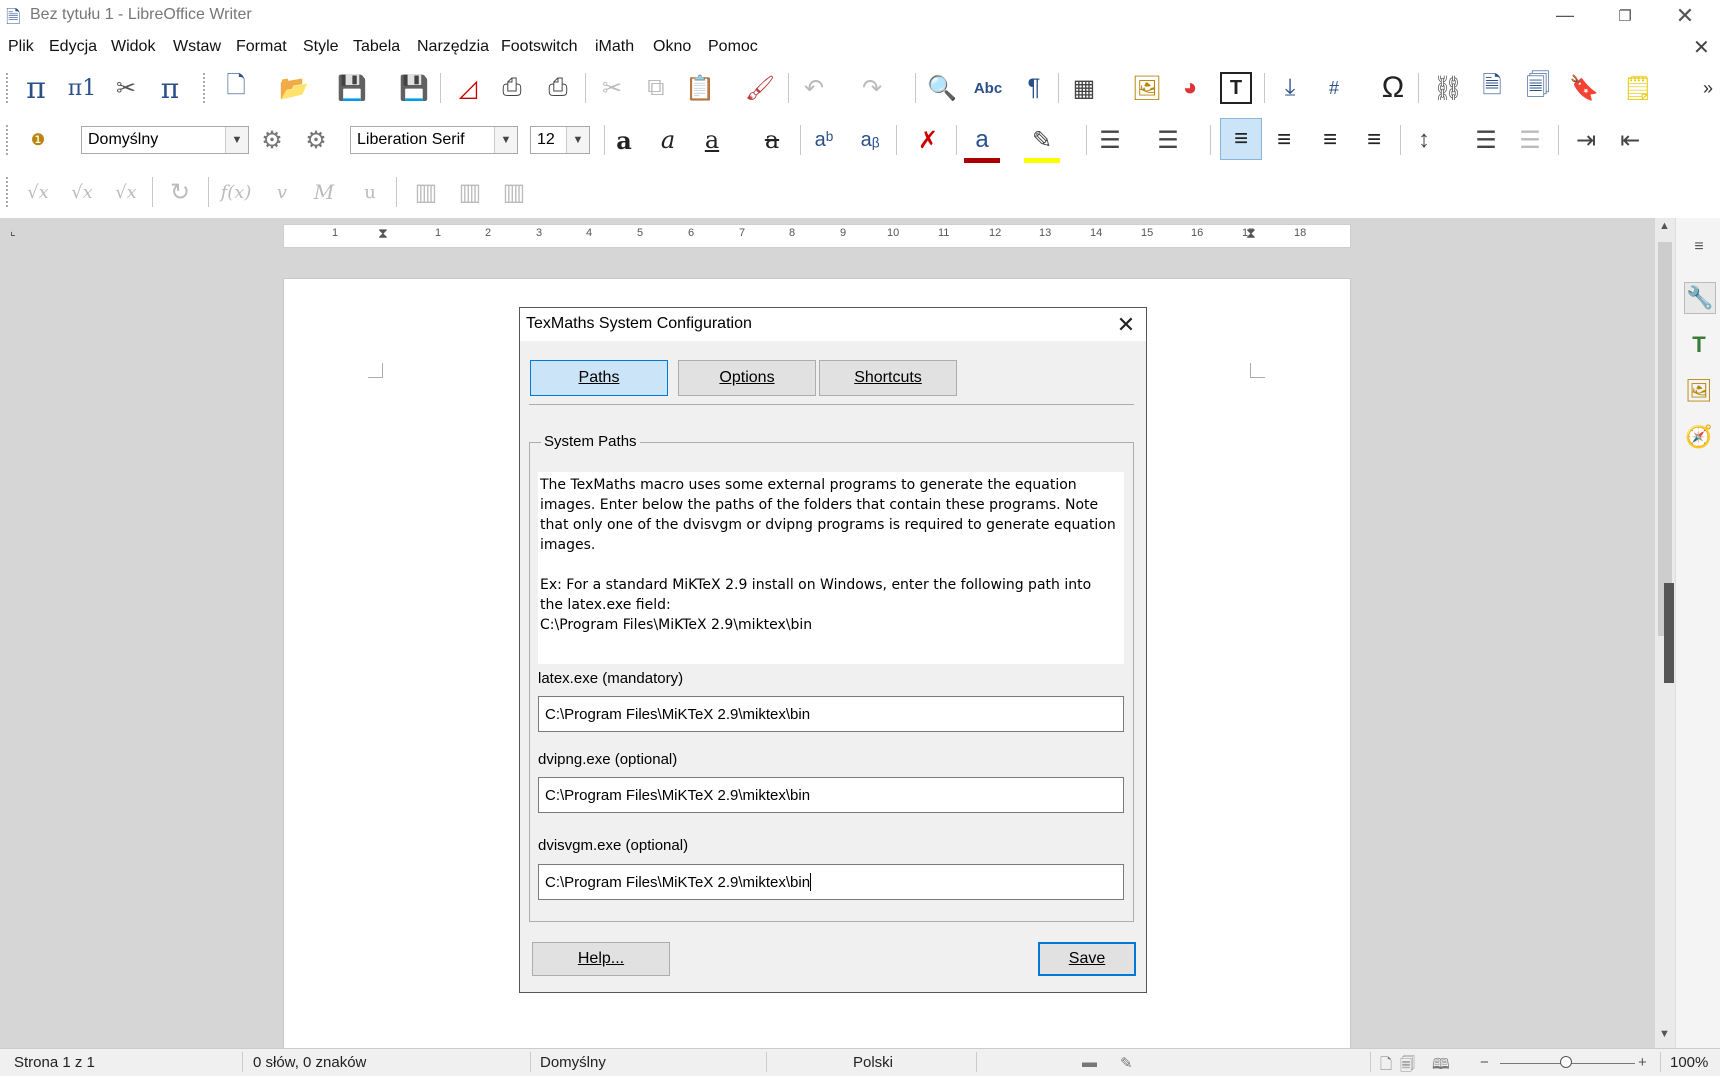  Describe the element at coordinates (772, 140) in the screenshot. I see `strikethrough-icon: a` at that location.